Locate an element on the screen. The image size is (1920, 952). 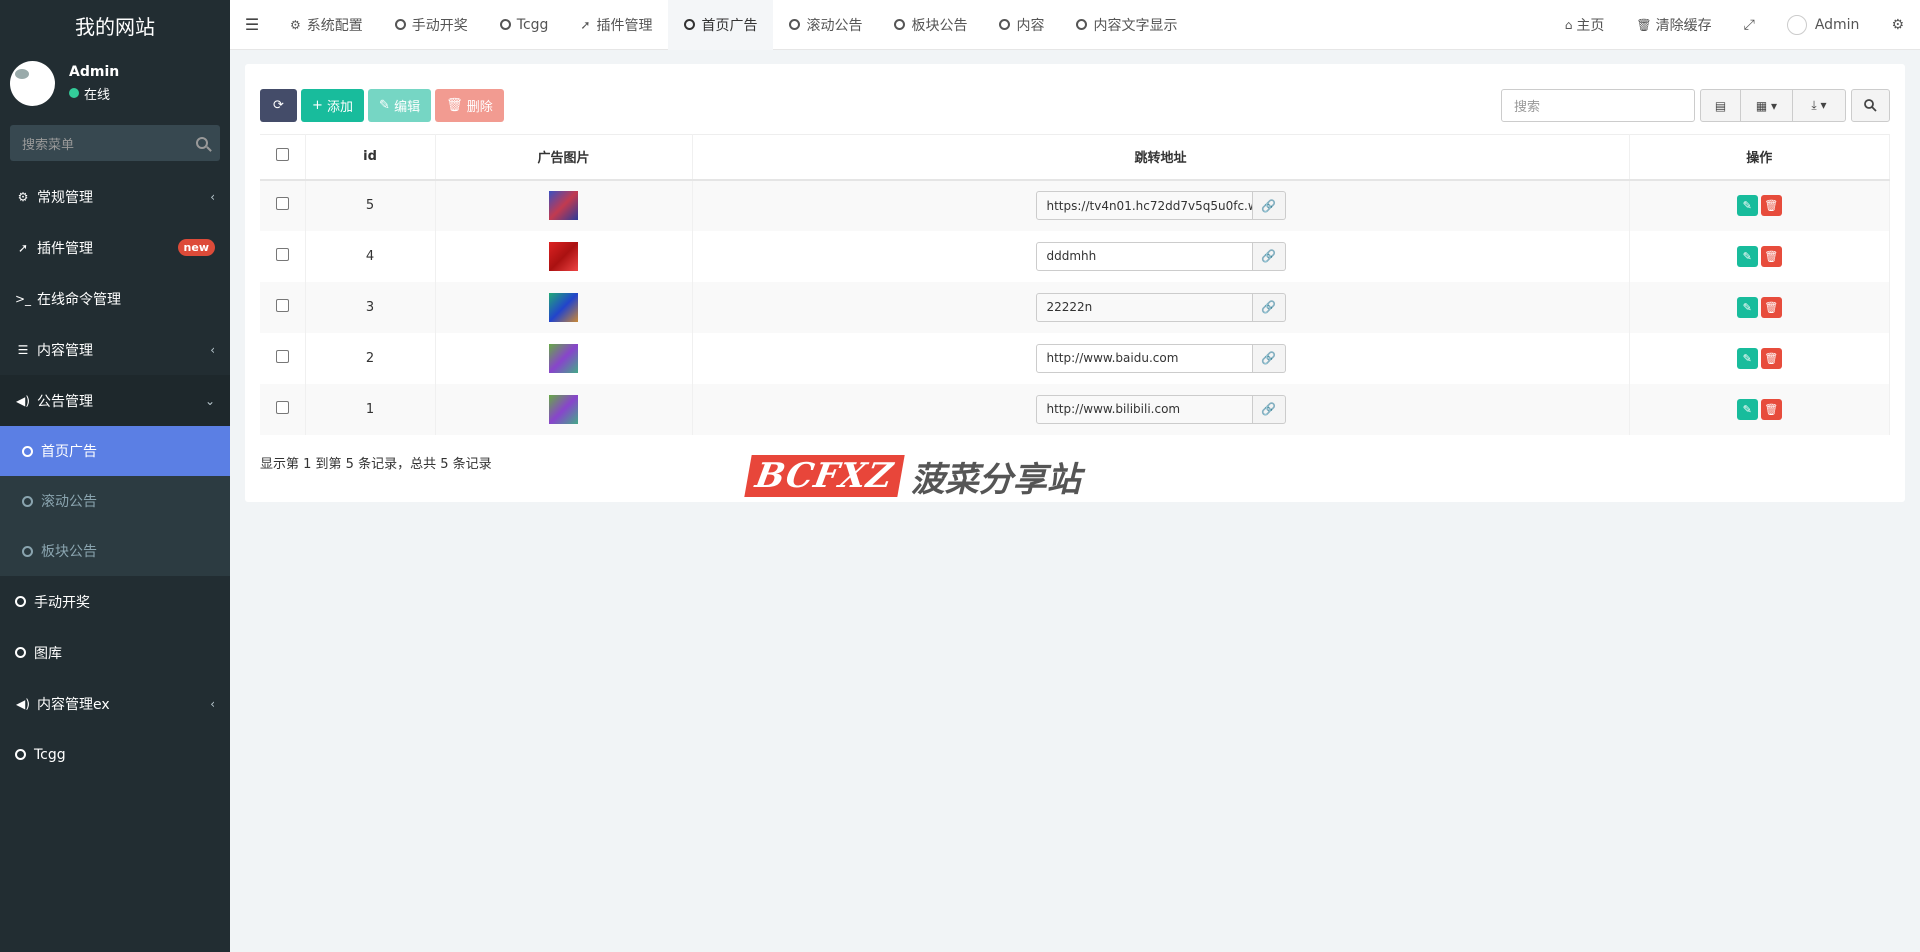
expand-icon: ⤢ is located at coordinates (1749, 24).